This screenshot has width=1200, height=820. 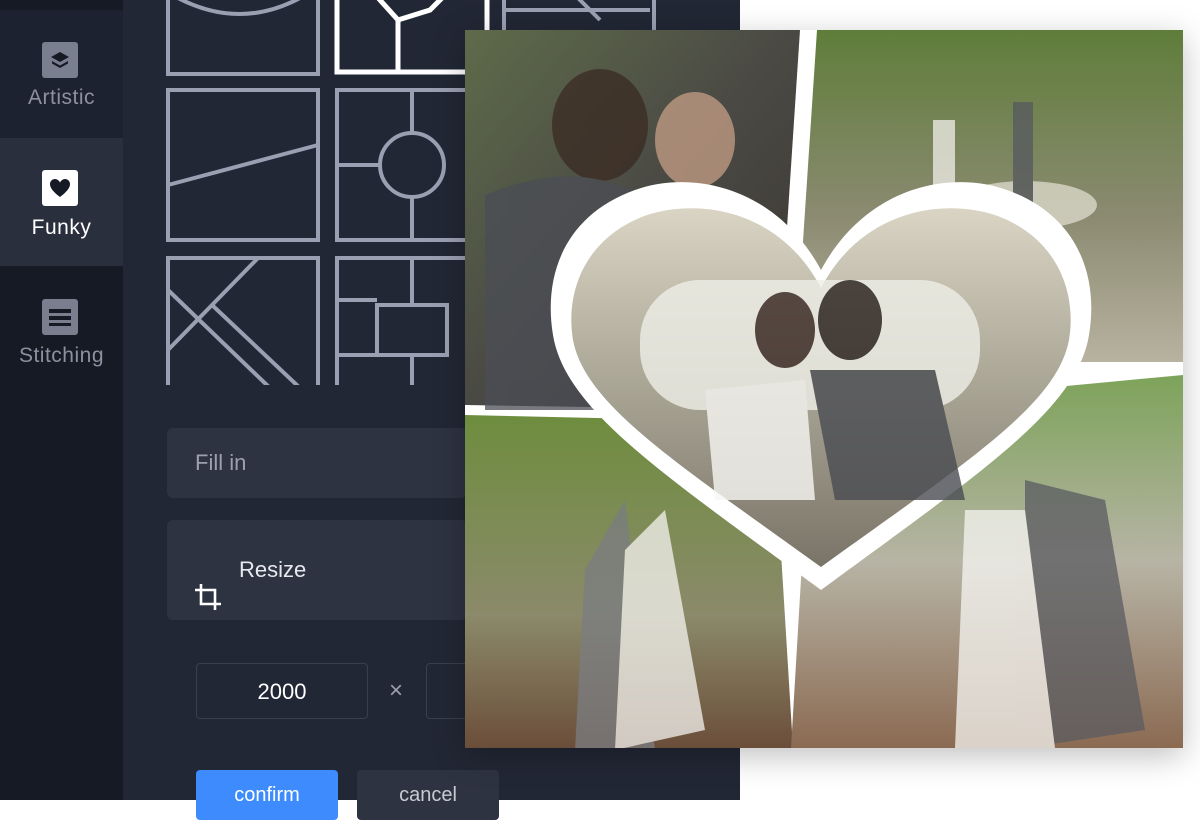 What do you see at coordinates (61, 355) in the screenshot?
I see `sidebar-item-label: Stitching` at bounding box center [61, 355].